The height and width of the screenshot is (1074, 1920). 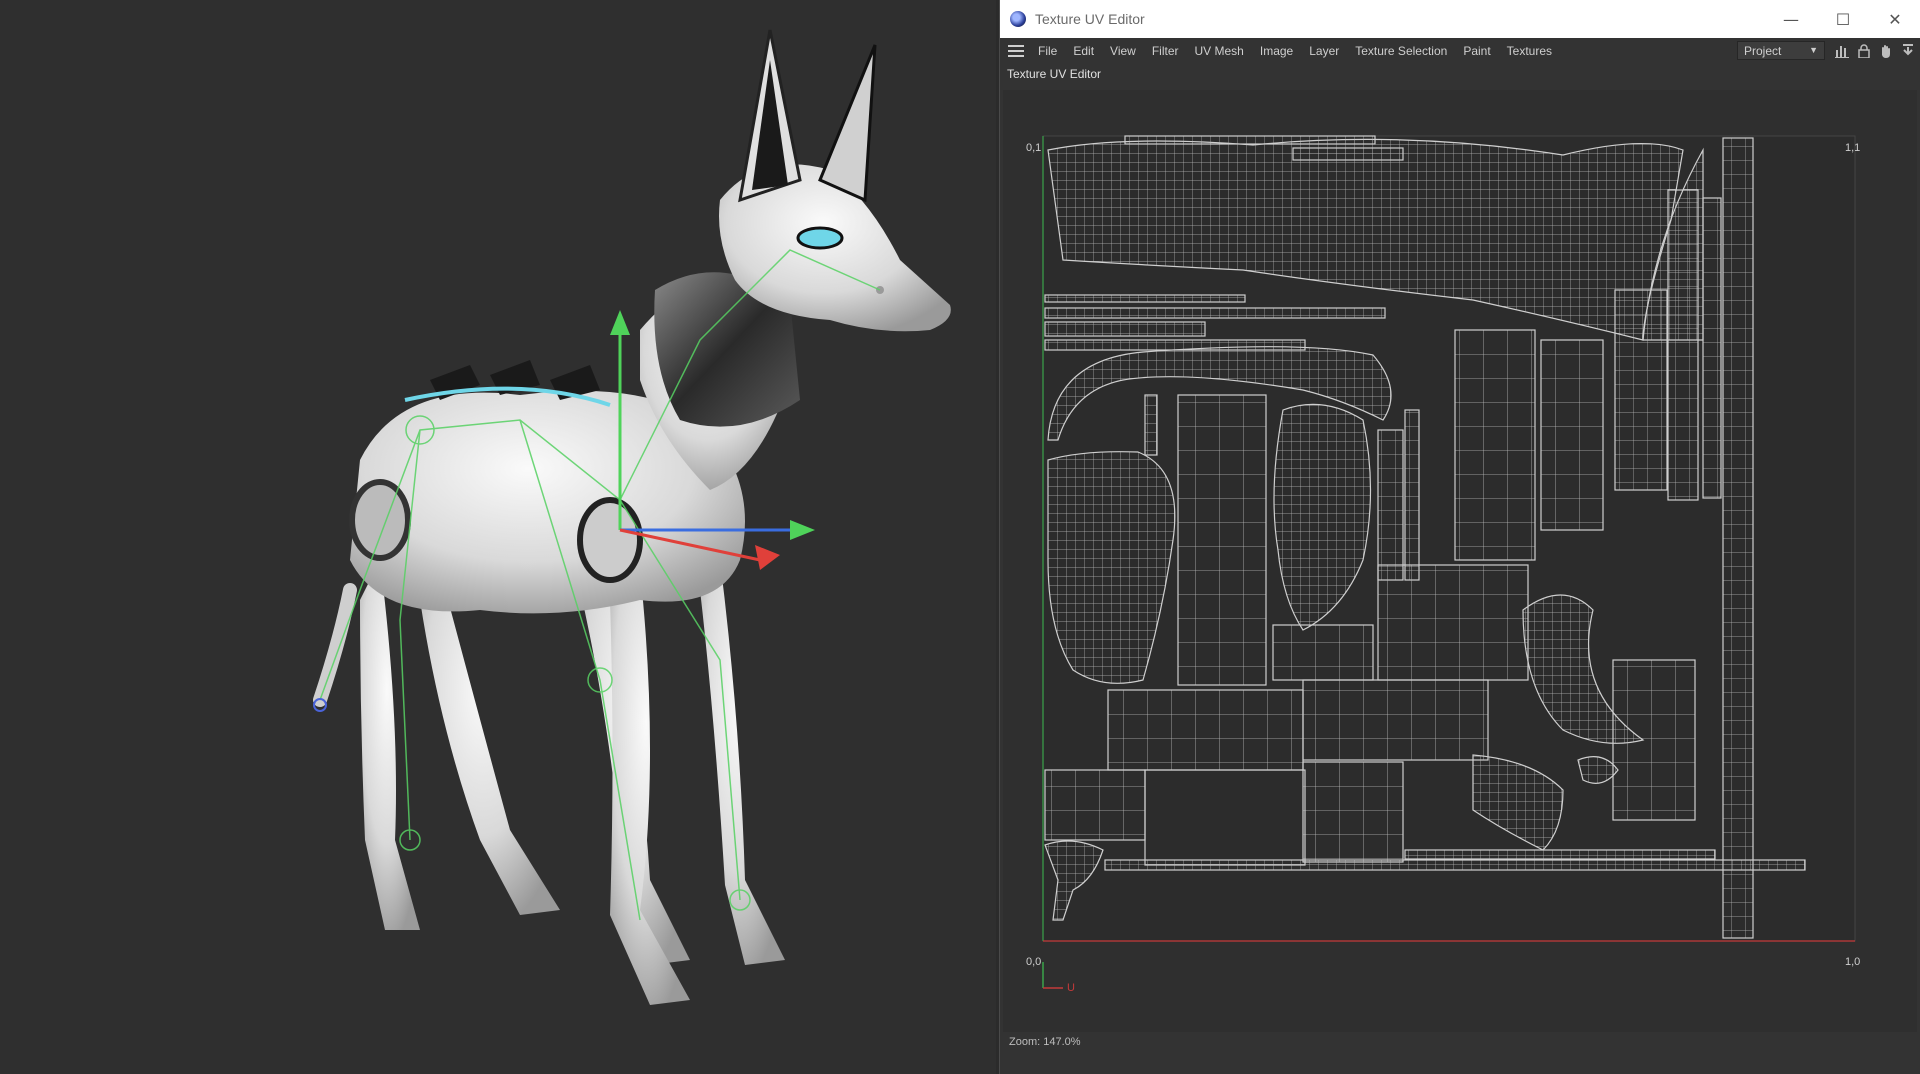 What do you see at coordinates (1791, 19) in the screenshot?
I see `minimize-button: —` at bounding box center [1791, 19].